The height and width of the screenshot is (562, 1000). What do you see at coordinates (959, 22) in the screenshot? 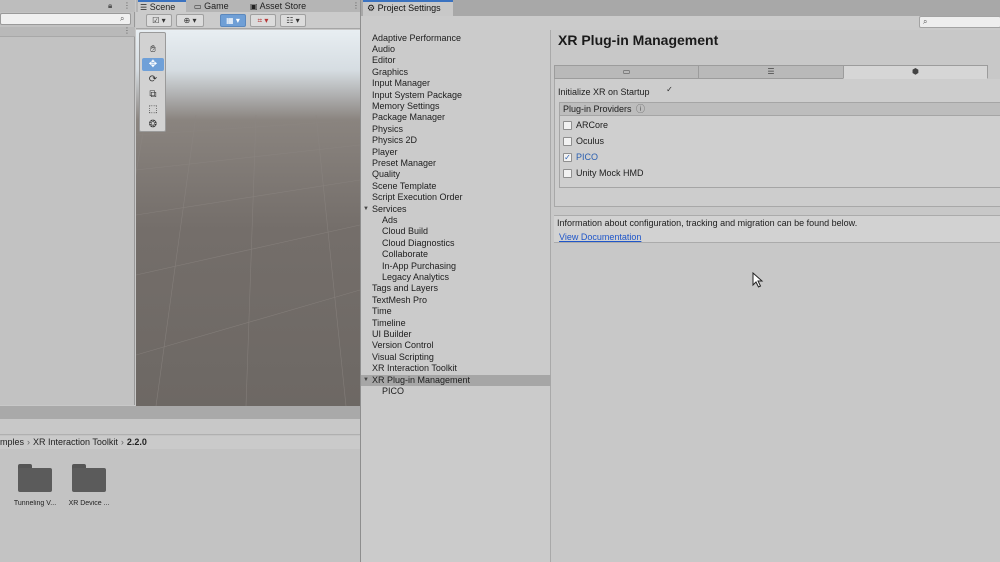
I see `settings-search-input: ⌕` at bounding box center [959, 22].